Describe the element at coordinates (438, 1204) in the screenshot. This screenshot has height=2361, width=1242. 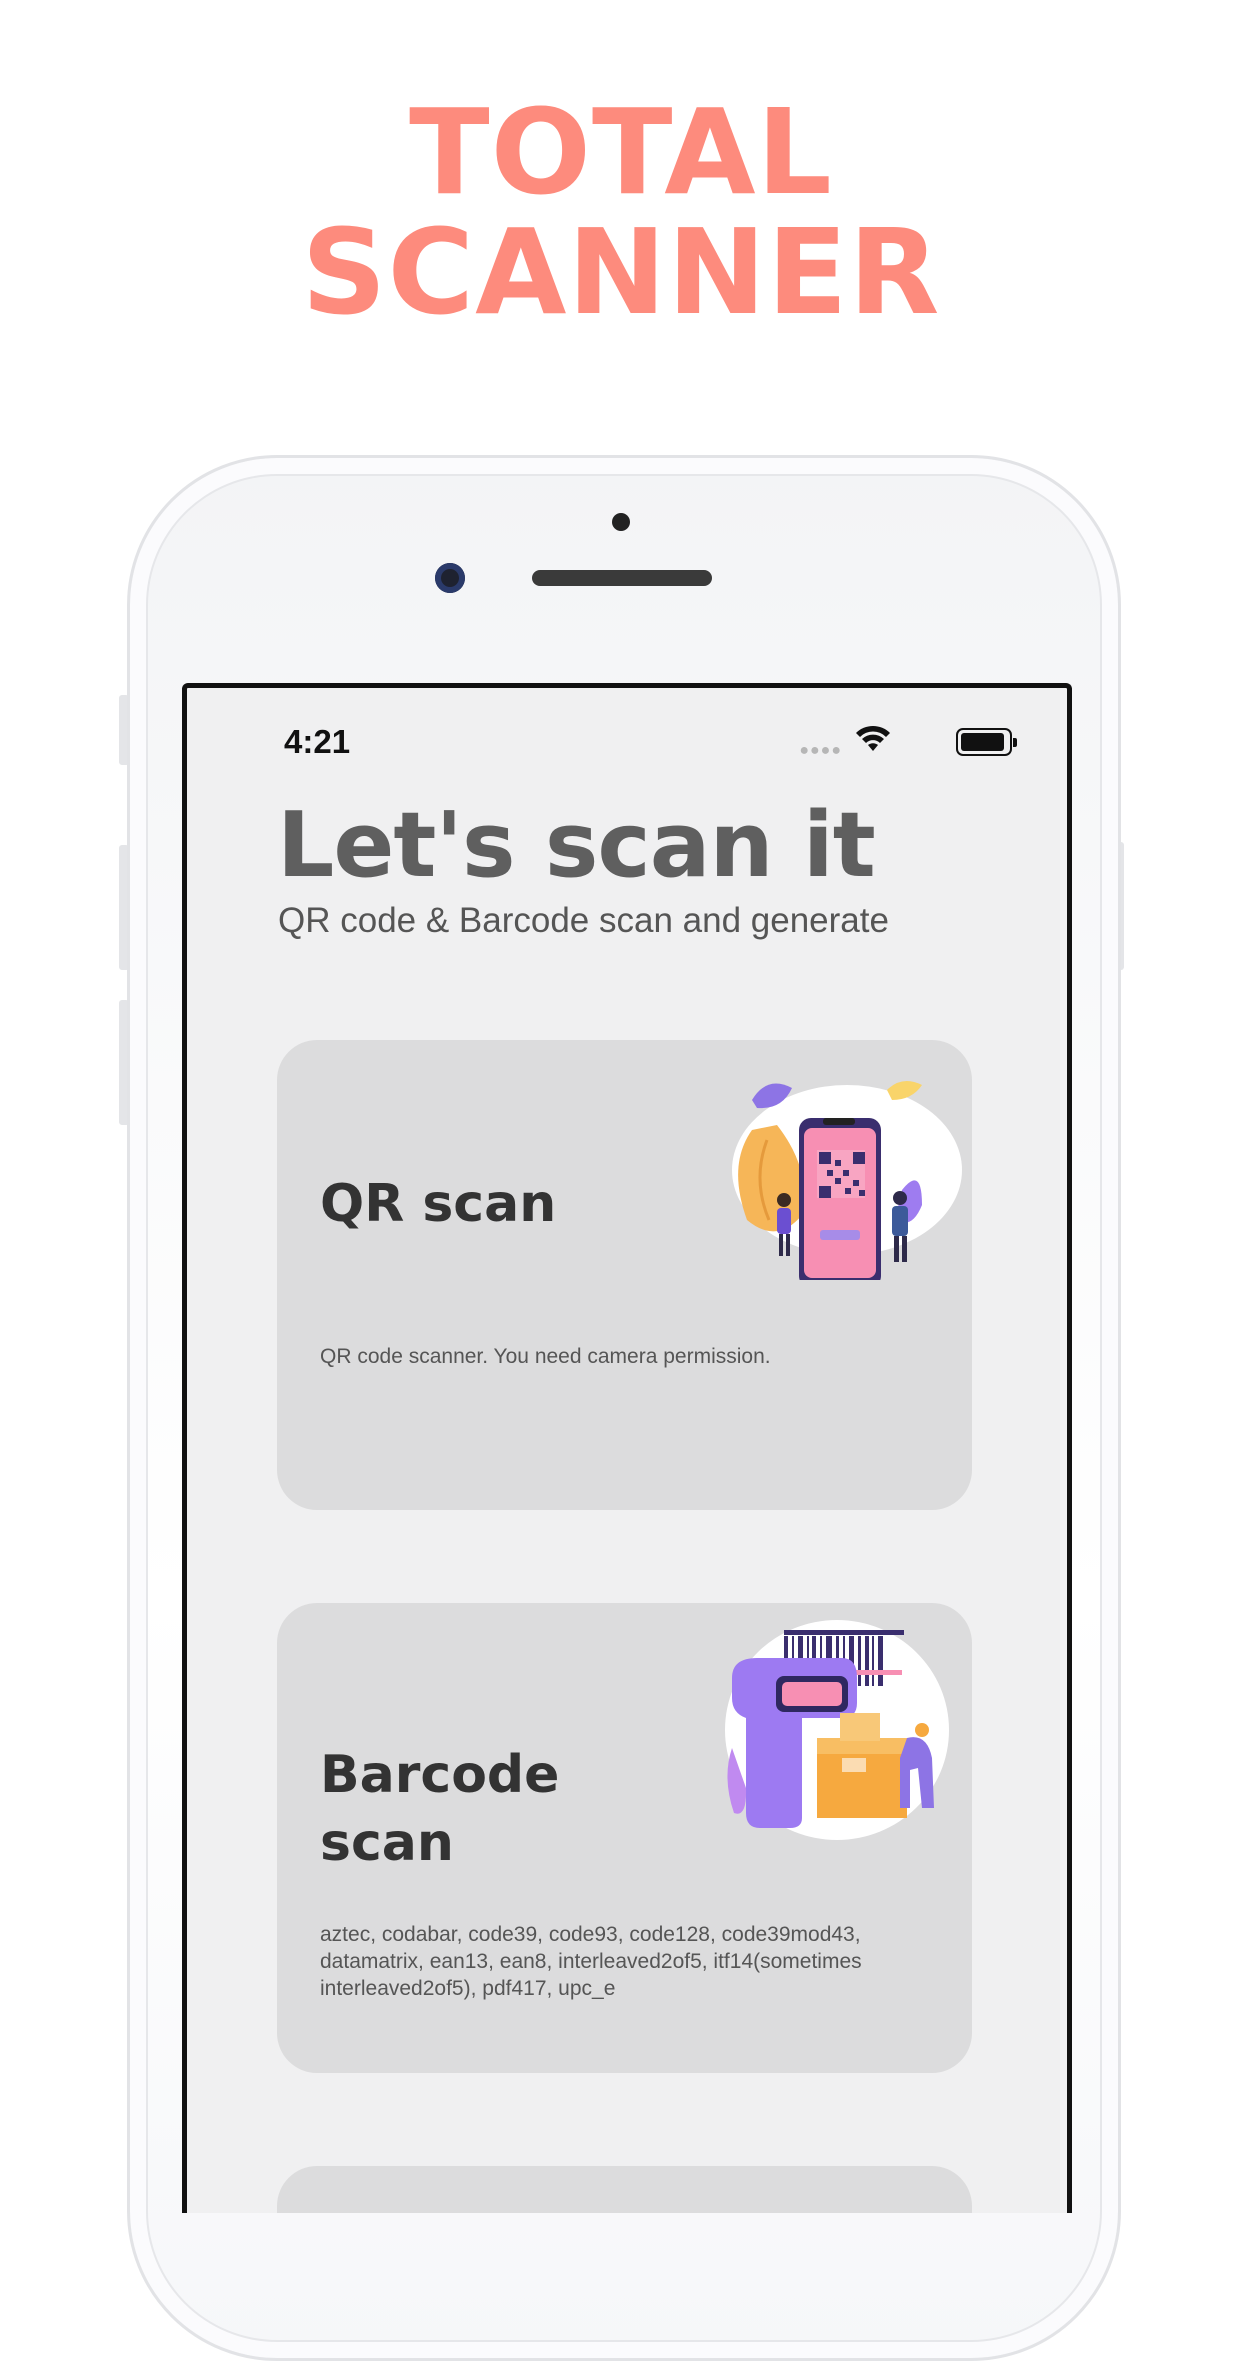
I see `qr-scan-title: QR scan` at that location.